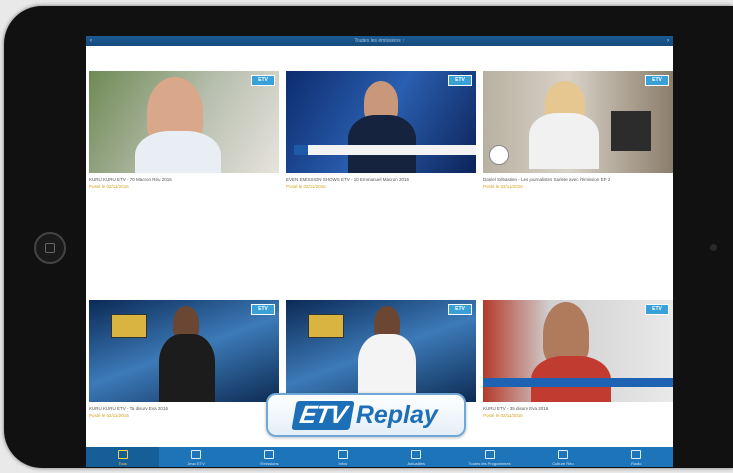 The width and height of the screenshot is (733, 473). Describe the element at coordinates (489, 454) in the screenshot. I see `grid-icon` at that location.